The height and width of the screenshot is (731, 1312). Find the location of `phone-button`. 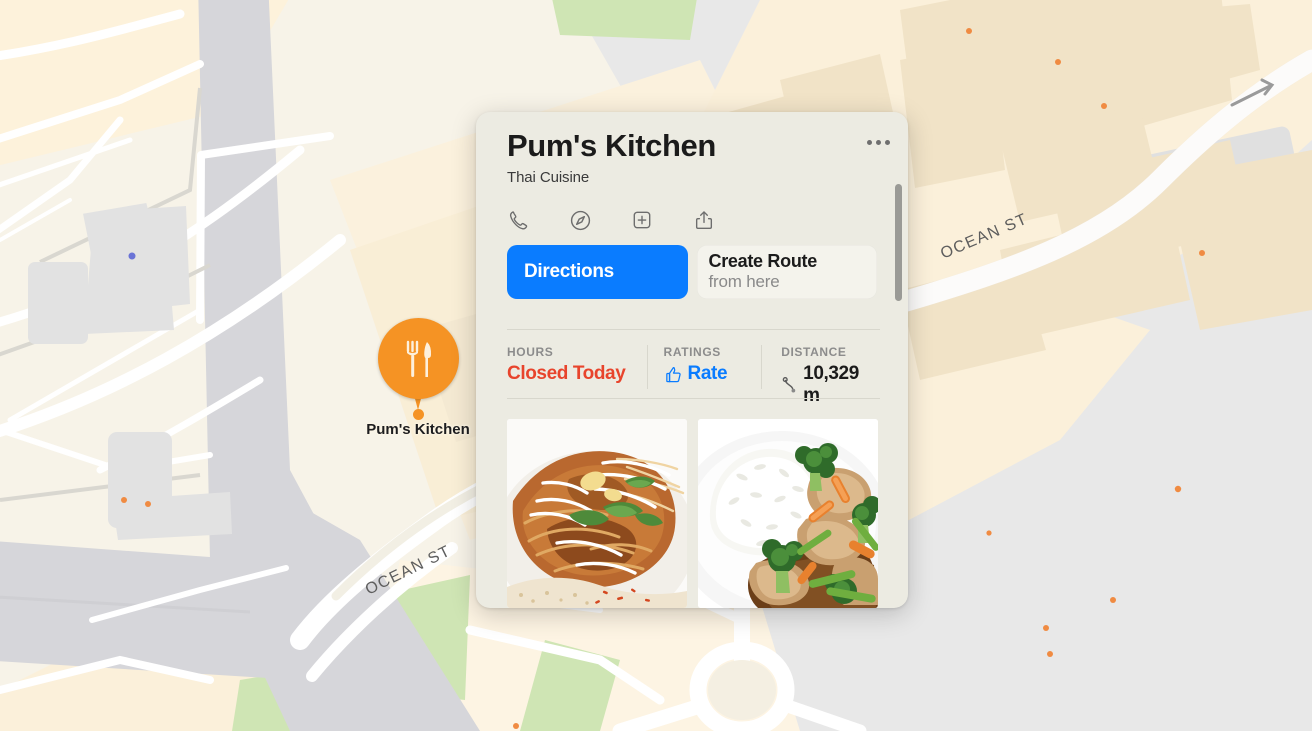

phone-button is located at coordinates (518, 220).